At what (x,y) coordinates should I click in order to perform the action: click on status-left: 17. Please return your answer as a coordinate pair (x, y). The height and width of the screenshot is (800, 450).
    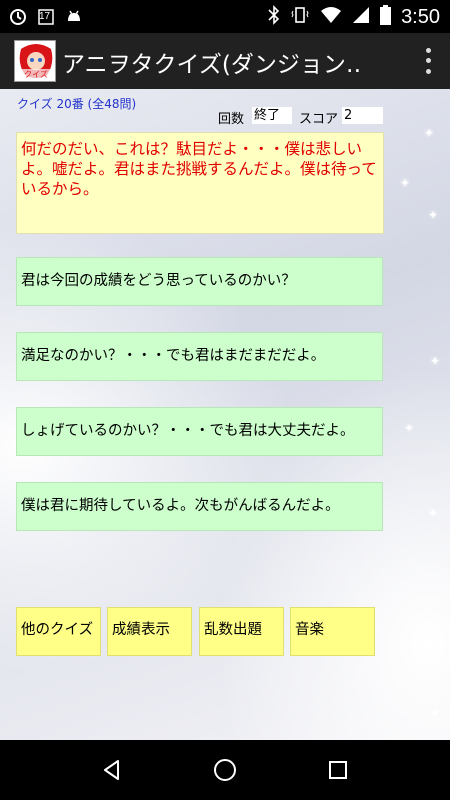
    Looking at the image, I should click on (46, 17).